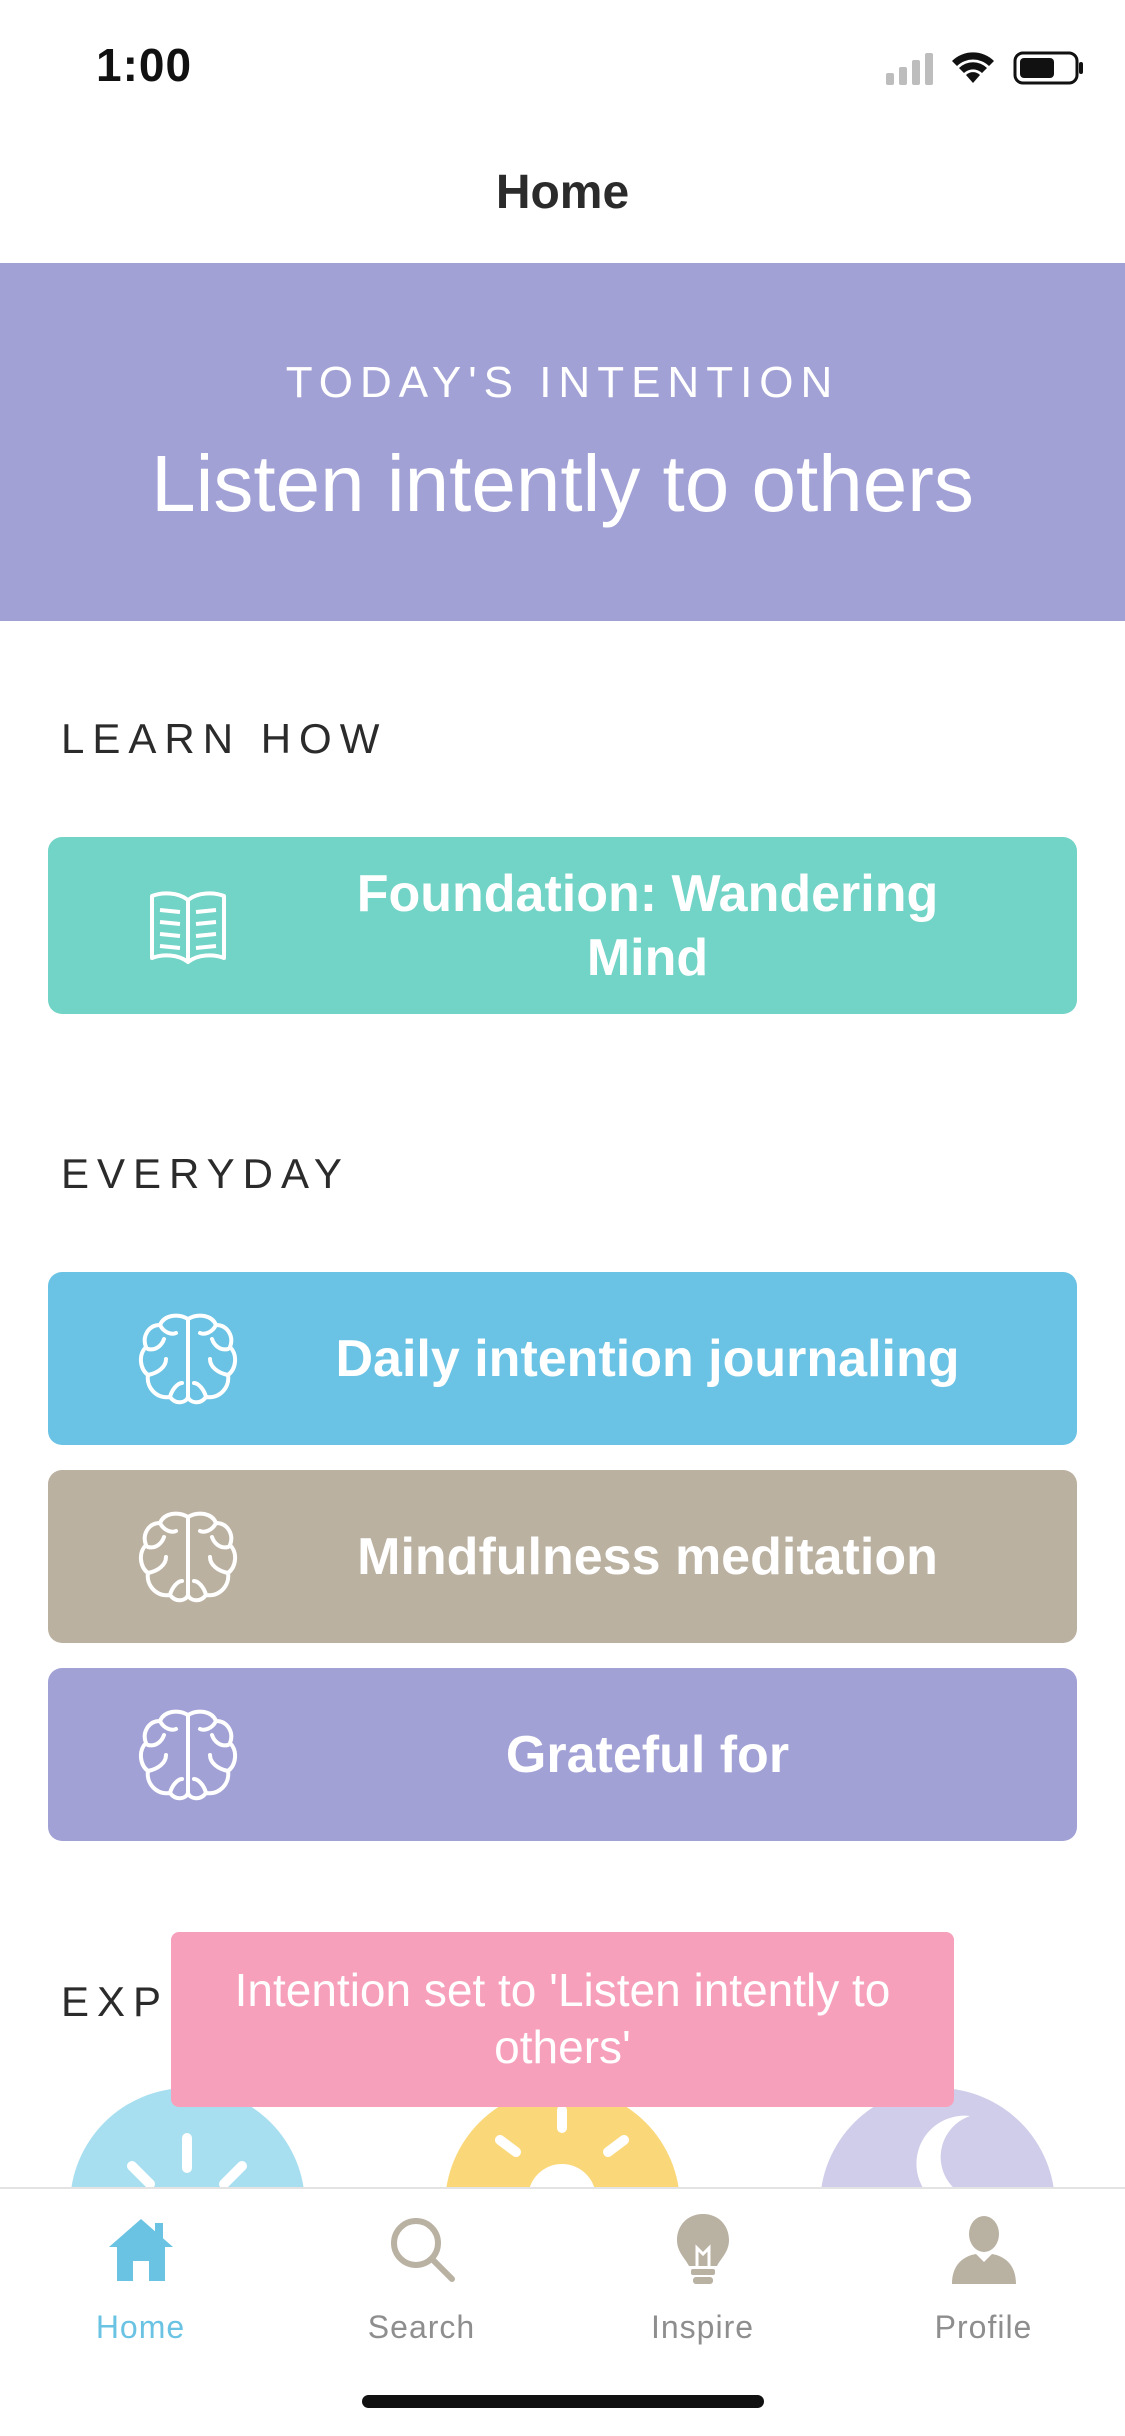 The image size is (1125, 2436). Describe the element at coordinates (647, 925) in the screenshot. I see `card-label: Foundation: Wandering Mind` at that location.